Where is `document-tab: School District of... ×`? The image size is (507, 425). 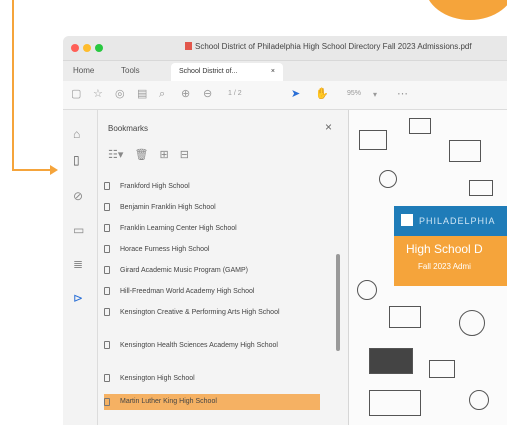
document-tab: School District of... × is located at coordinates (227, 72).